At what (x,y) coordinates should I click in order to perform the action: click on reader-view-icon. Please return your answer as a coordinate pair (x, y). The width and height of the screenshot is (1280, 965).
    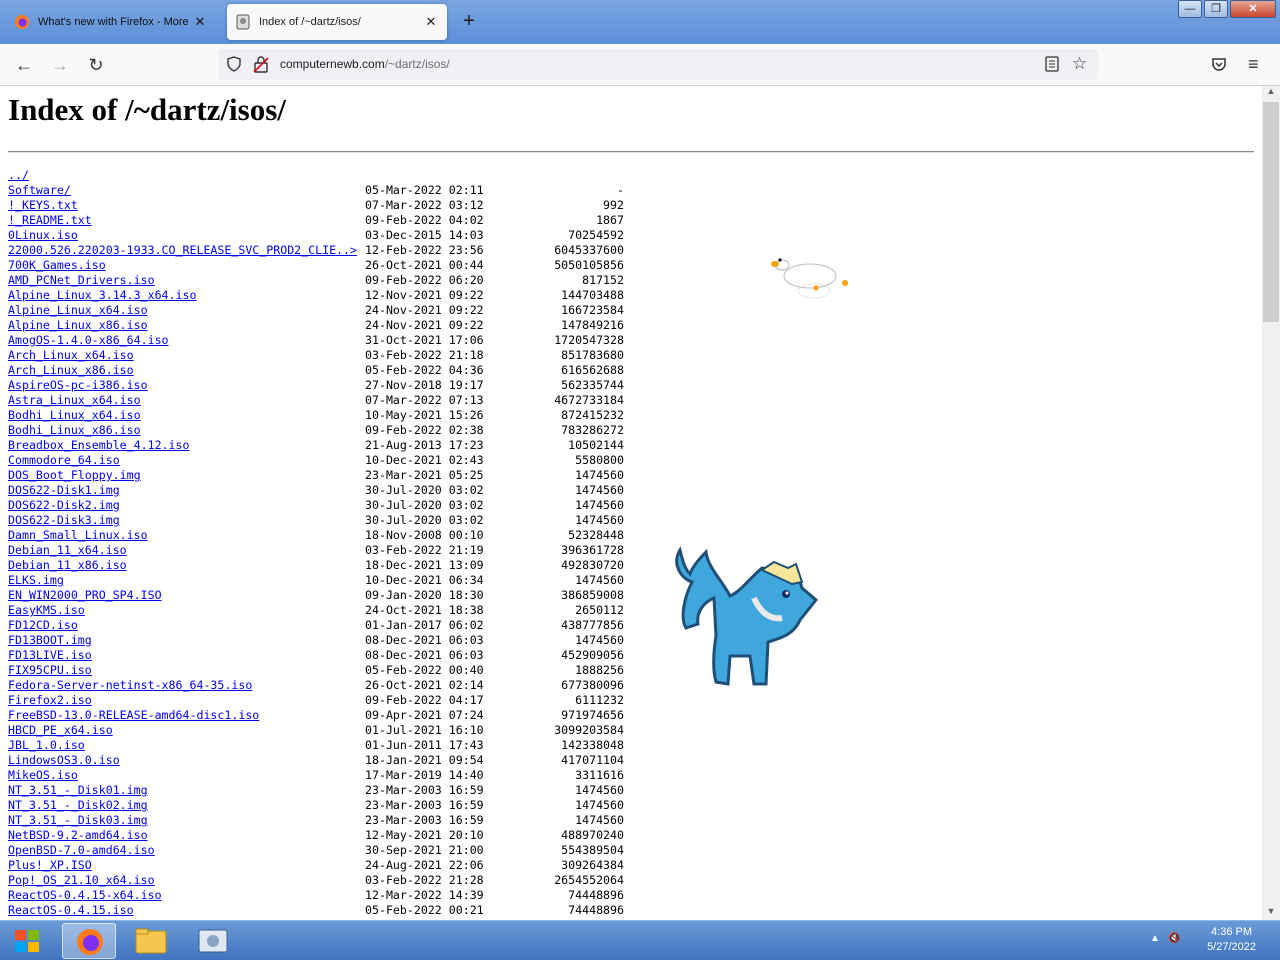
    Looking at the image, I should click on (1052, 64).